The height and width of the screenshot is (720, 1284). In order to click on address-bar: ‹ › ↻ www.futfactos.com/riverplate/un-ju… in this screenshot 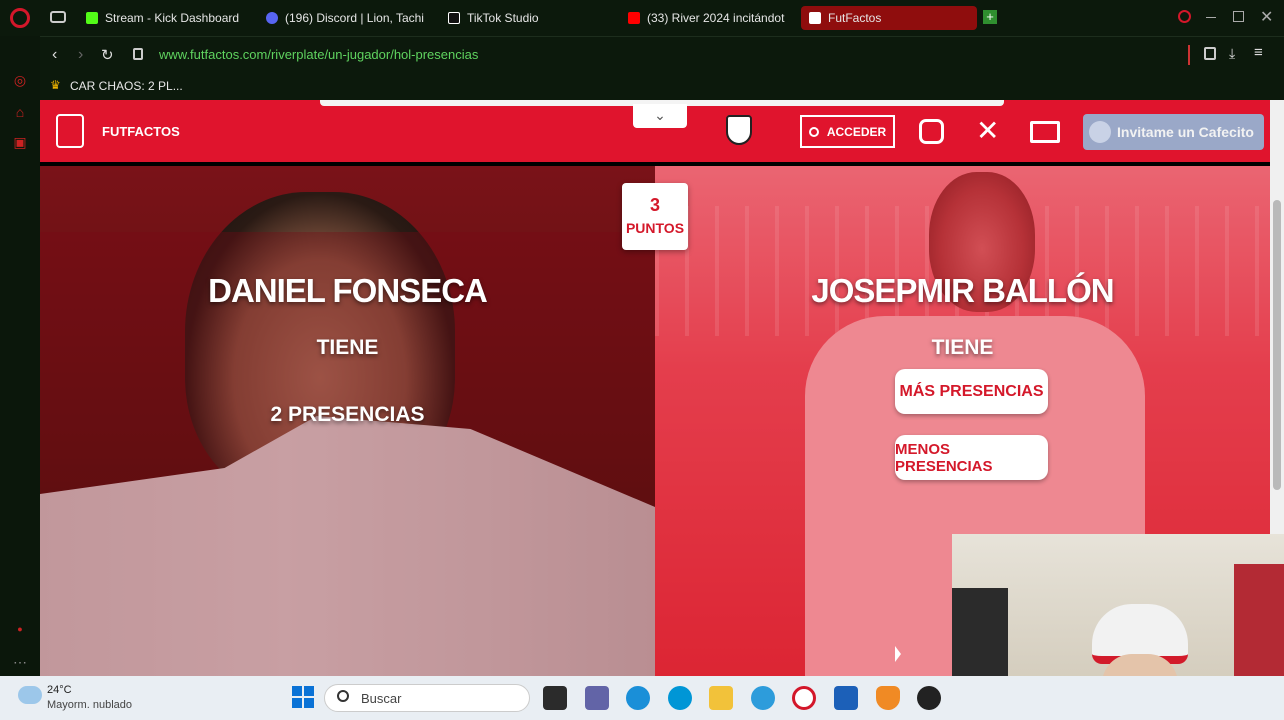, I will do `click(662, 54)`.